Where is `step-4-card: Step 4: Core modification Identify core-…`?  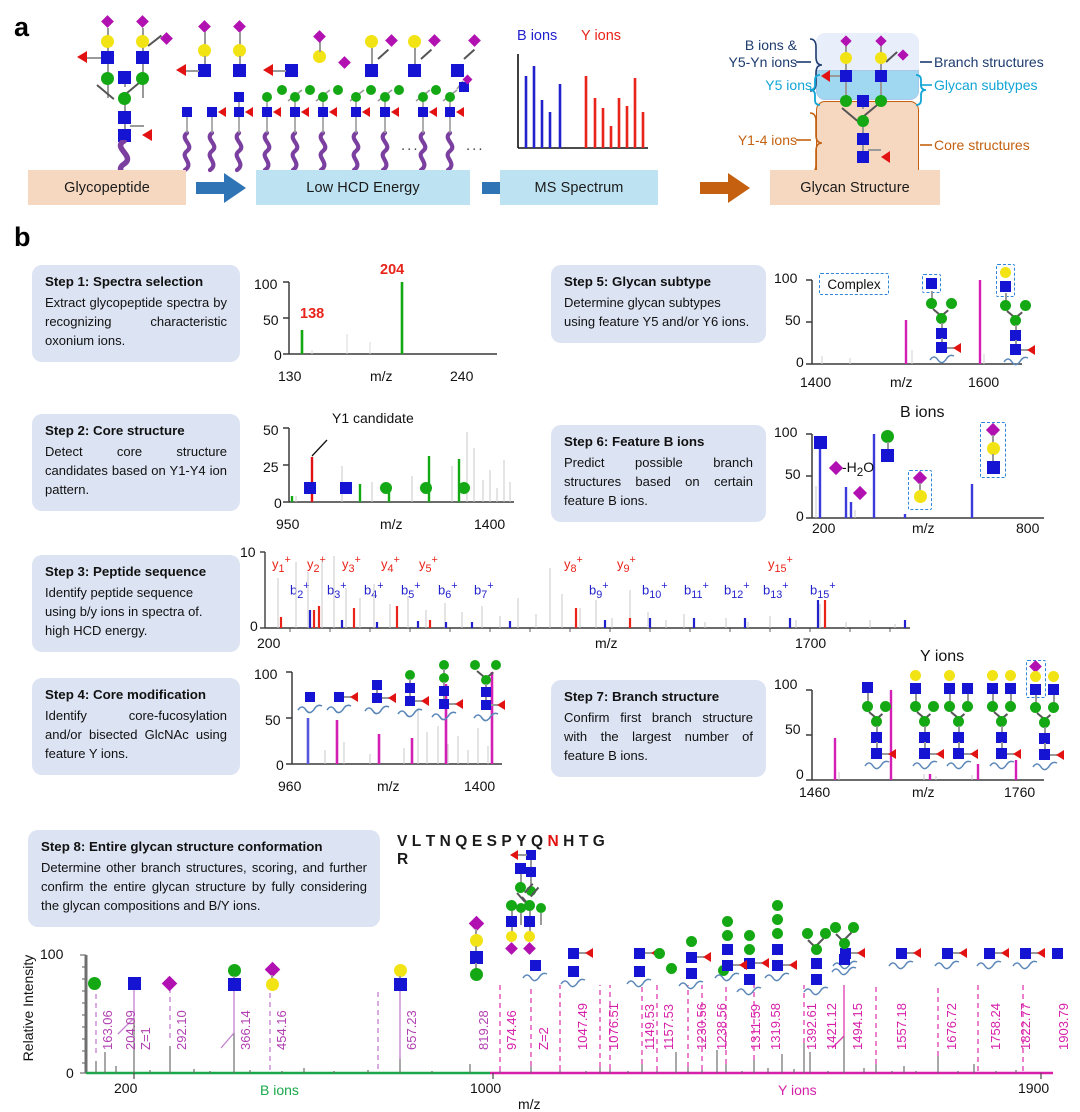
step-4-card: Step 4: Core modification Identify core-… is located at coordinates (136, 726).